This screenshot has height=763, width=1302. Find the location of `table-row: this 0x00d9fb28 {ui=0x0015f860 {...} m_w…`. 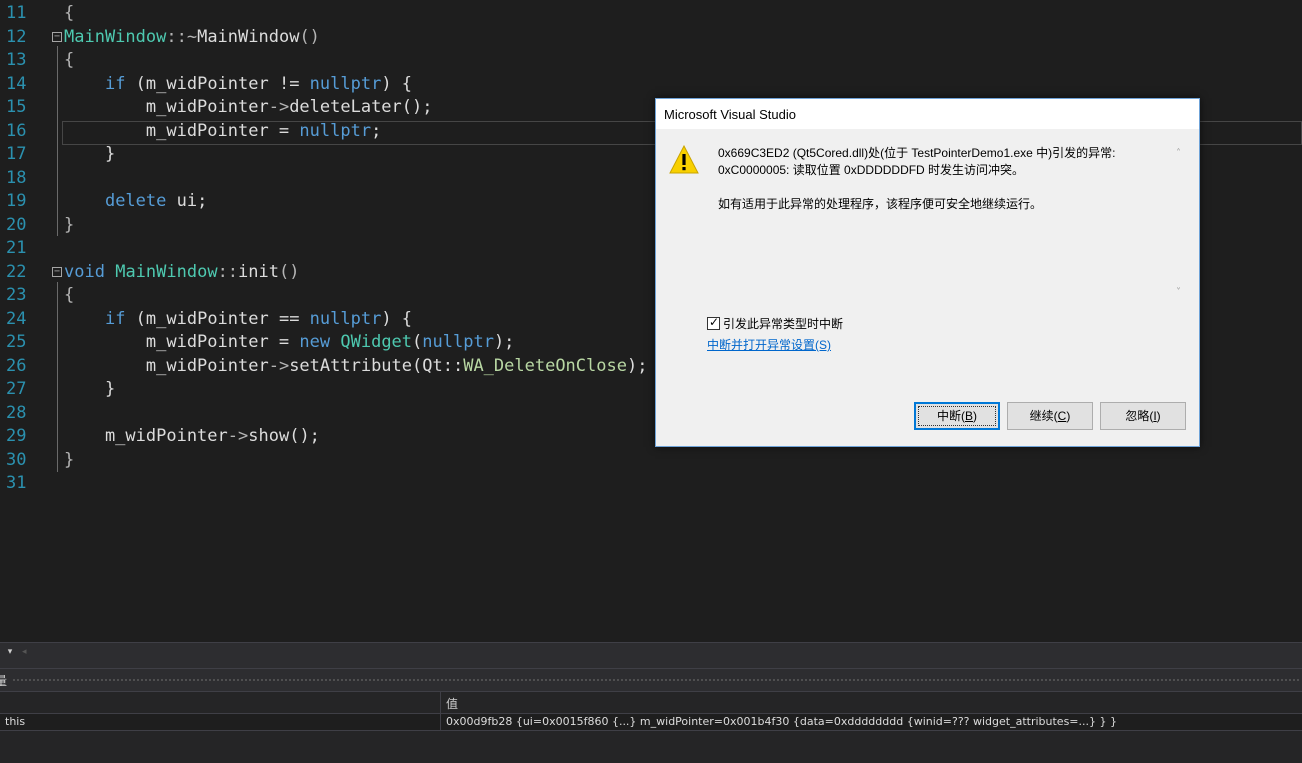

table-row: this 0x00d9fb28 {ui=0x0015f860 {...} m_w… is located at coordinates (651, 722).